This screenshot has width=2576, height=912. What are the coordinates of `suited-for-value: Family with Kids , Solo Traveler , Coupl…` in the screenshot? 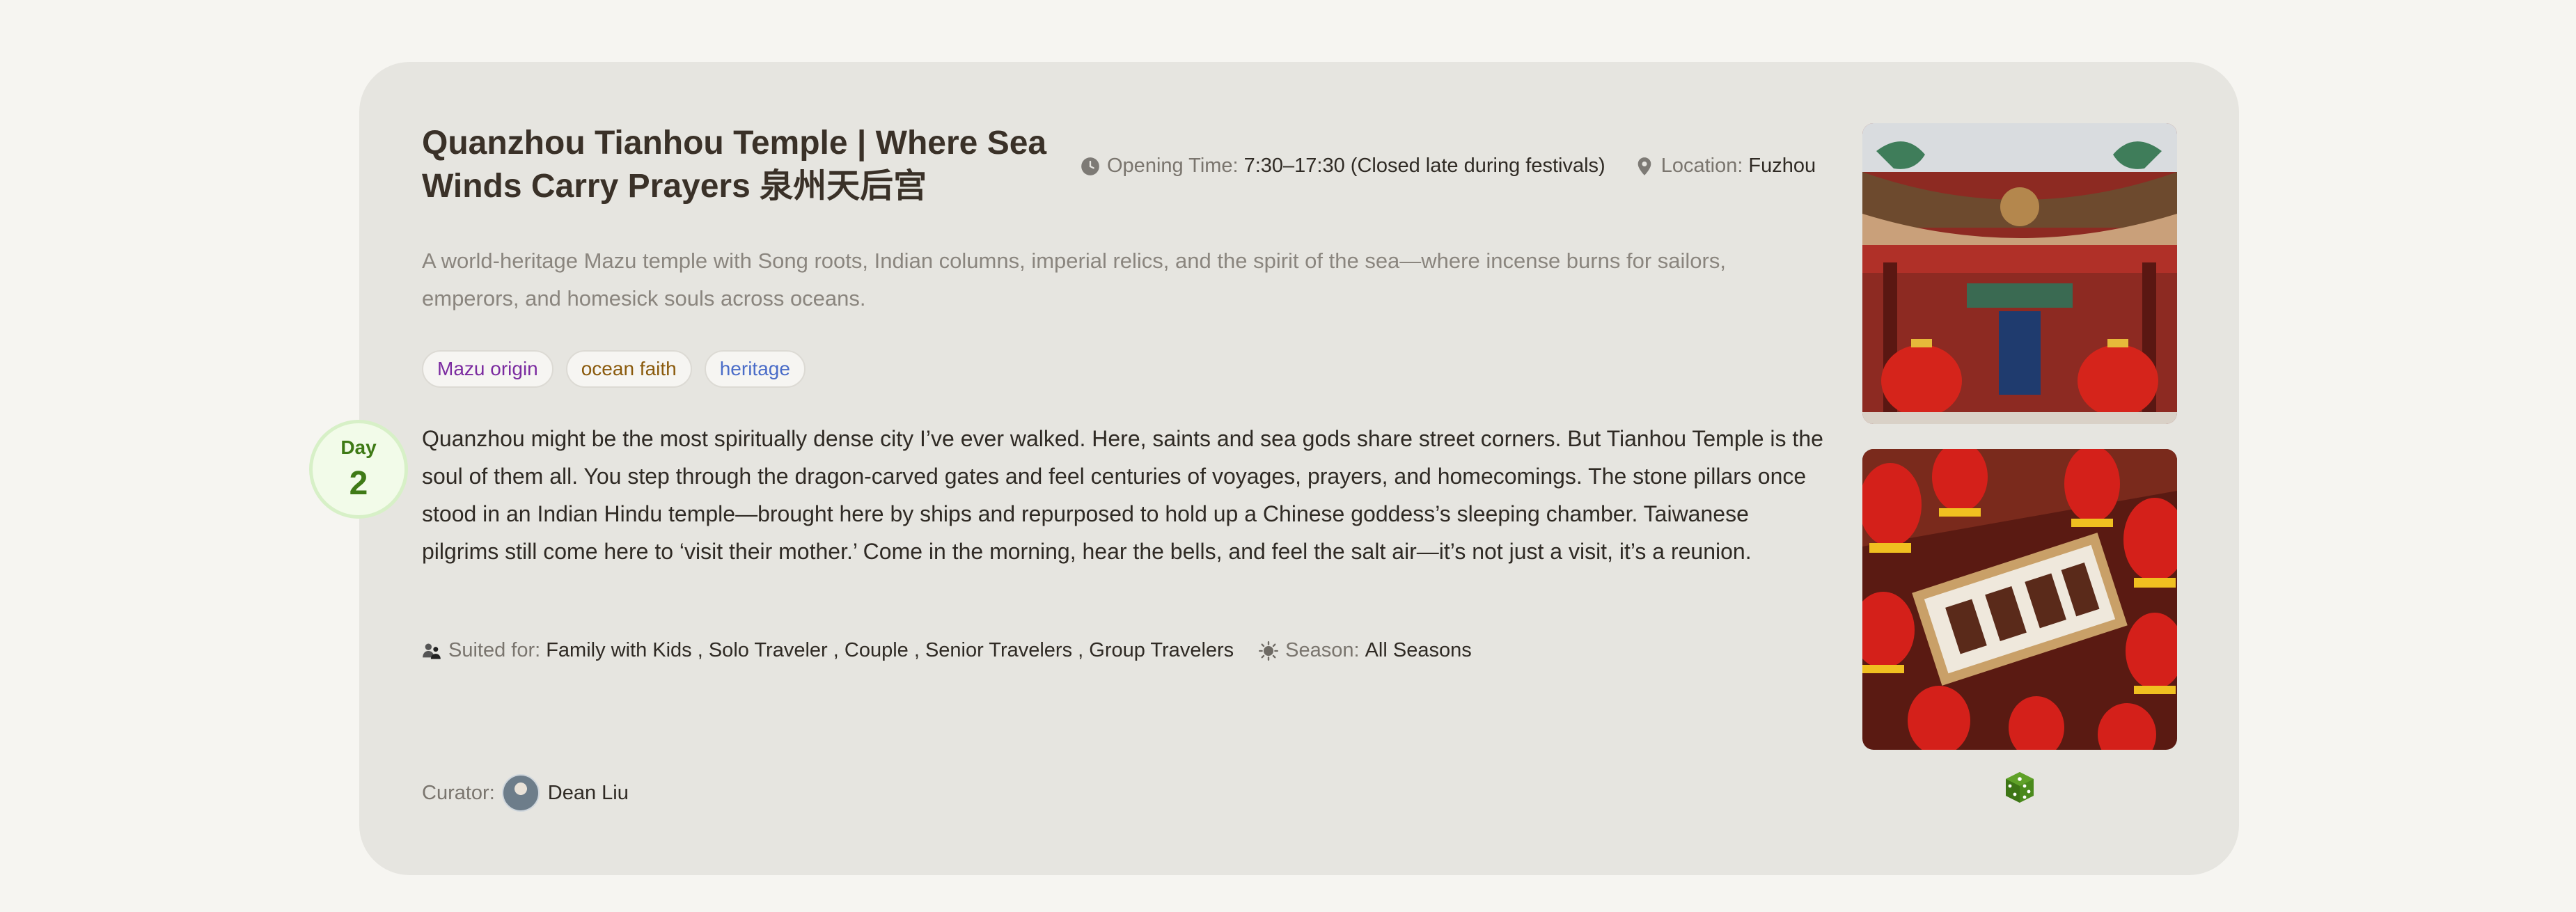 It's located at (890, 650).